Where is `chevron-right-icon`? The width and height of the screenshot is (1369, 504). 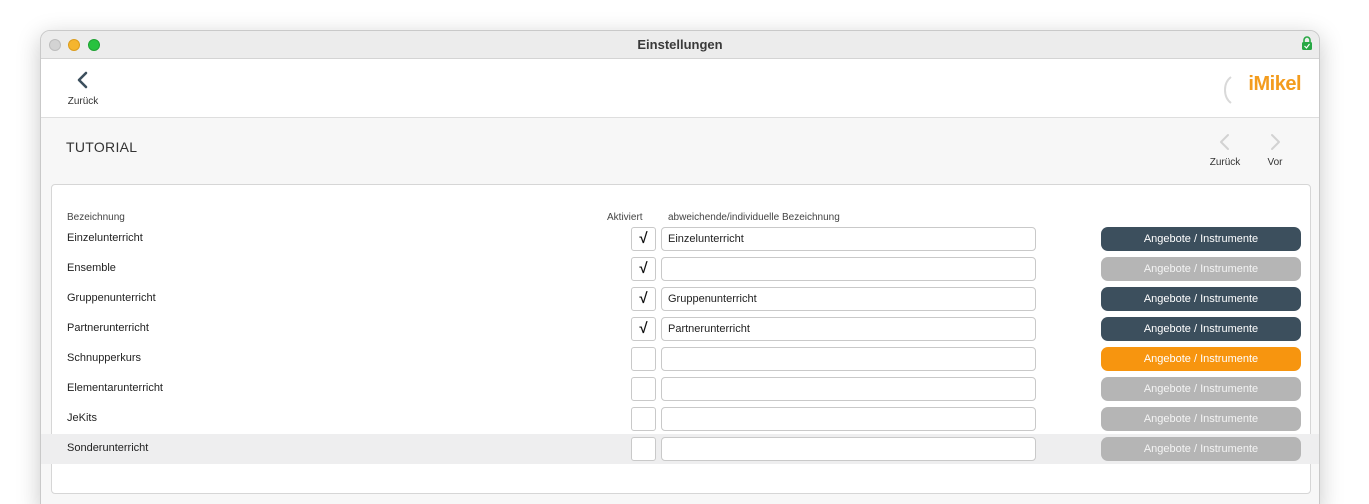 chevron-right-icon is located at coordinates (1275, 142).